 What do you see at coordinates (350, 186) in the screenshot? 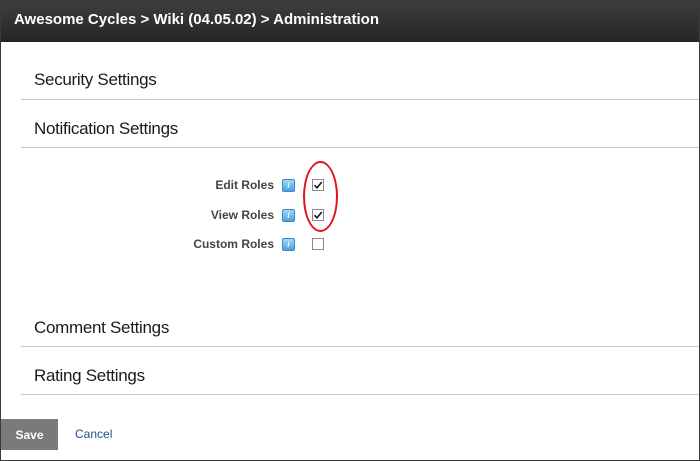
I see `edit-roles-row: Edit Roles i` at bounding box center [350, 186].